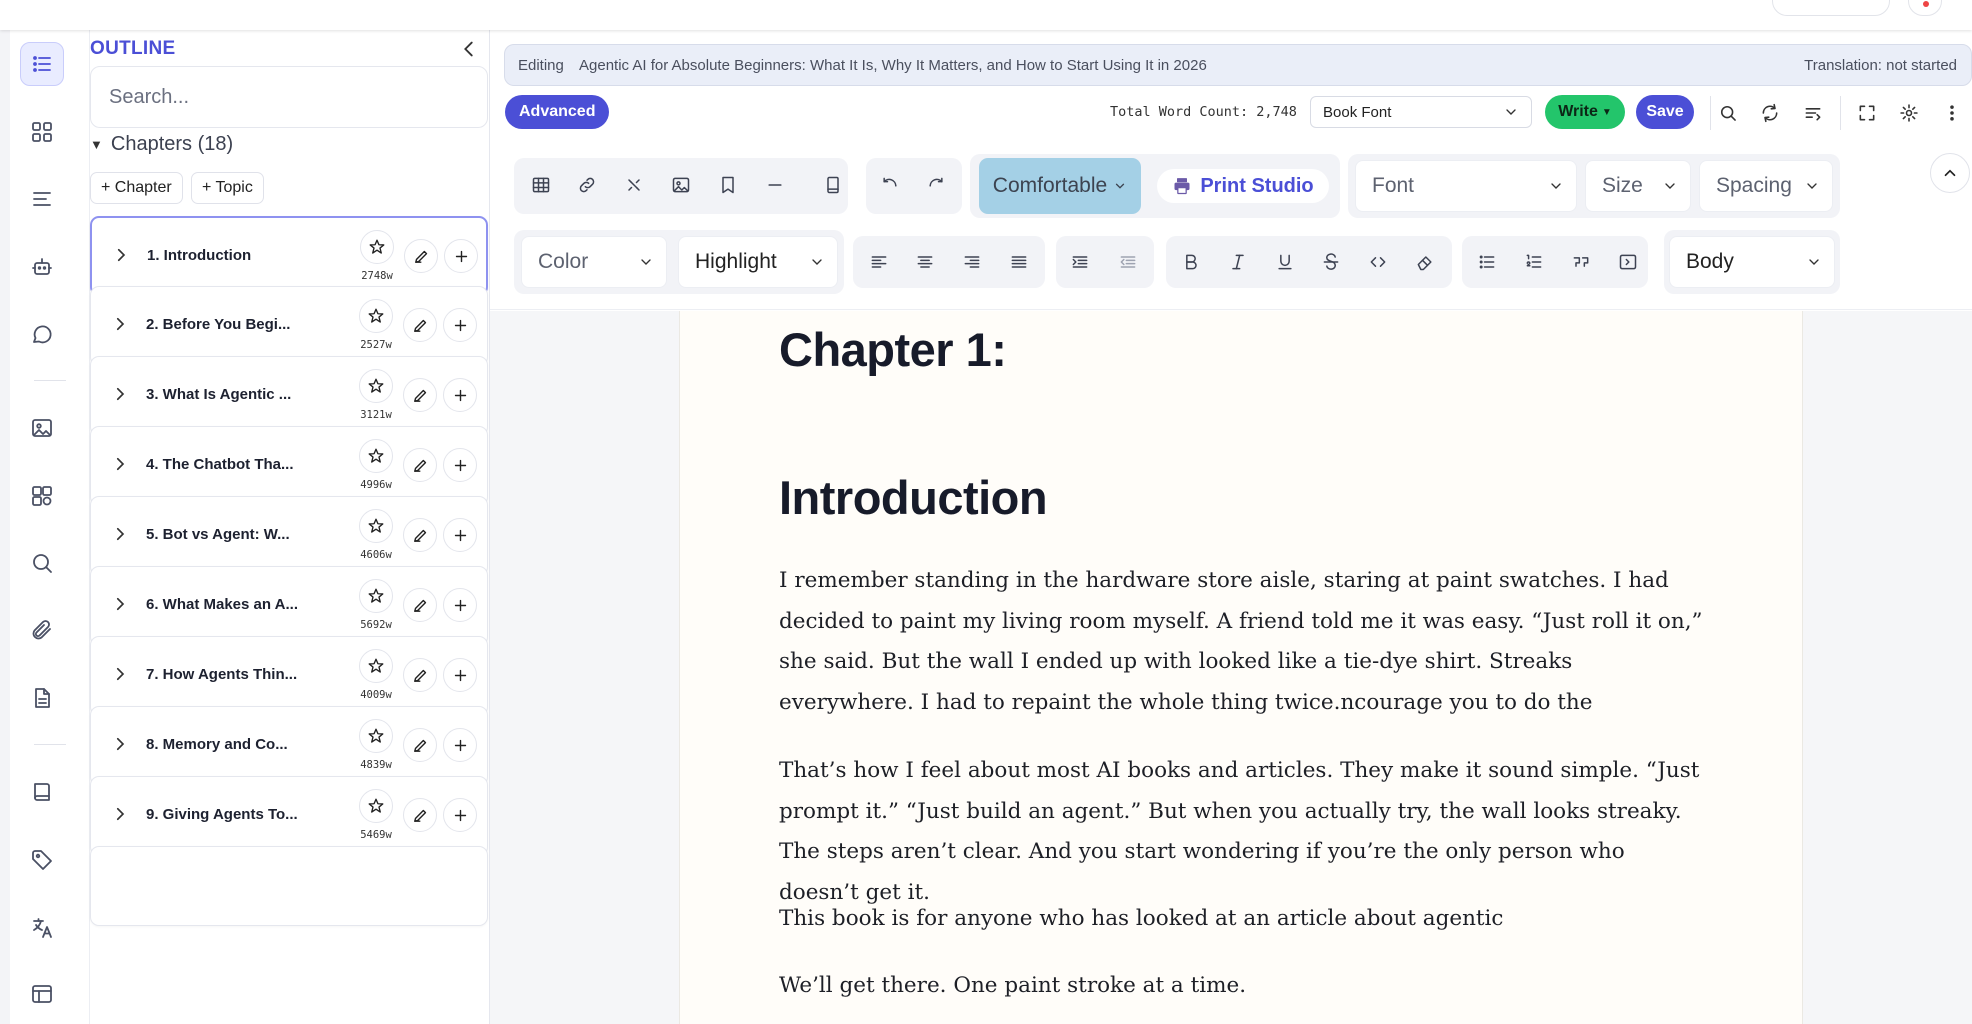  I want to click on chapter-item: 2. Before You Begi... 2527w, so click(289, 326).